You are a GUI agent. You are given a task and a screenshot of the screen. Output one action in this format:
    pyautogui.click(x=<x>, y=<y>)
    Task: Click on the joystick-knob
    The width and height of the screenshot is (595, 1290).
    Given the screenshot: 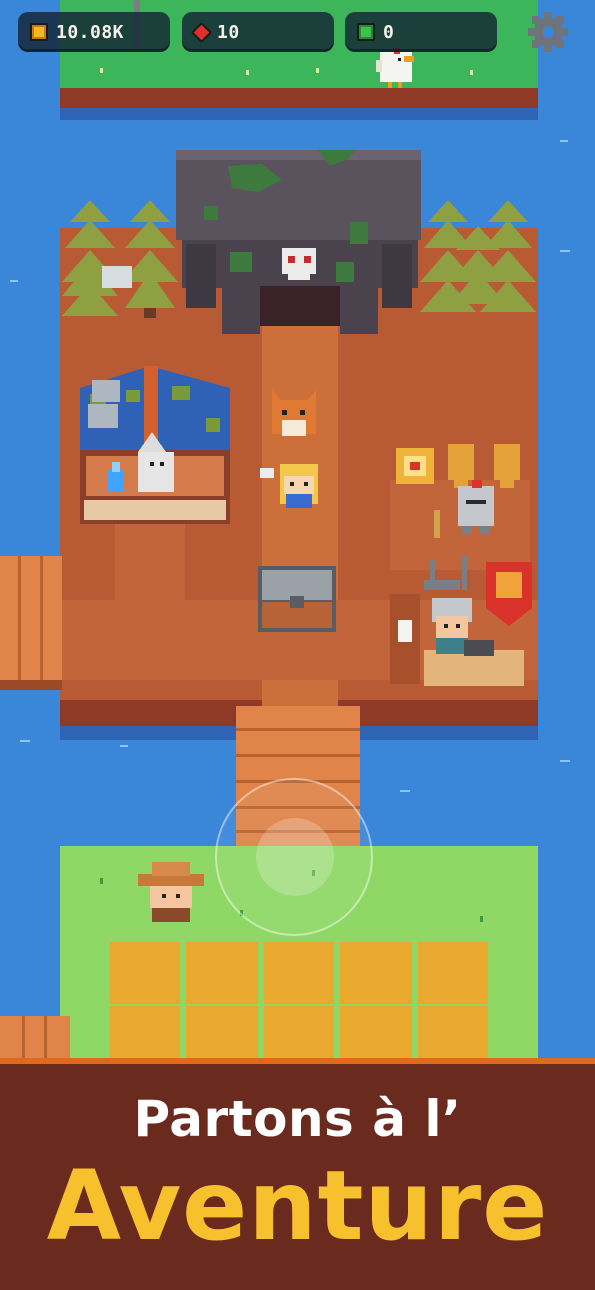 What is the action you would take?
    pyautogui.click(x=295, y=857)
    